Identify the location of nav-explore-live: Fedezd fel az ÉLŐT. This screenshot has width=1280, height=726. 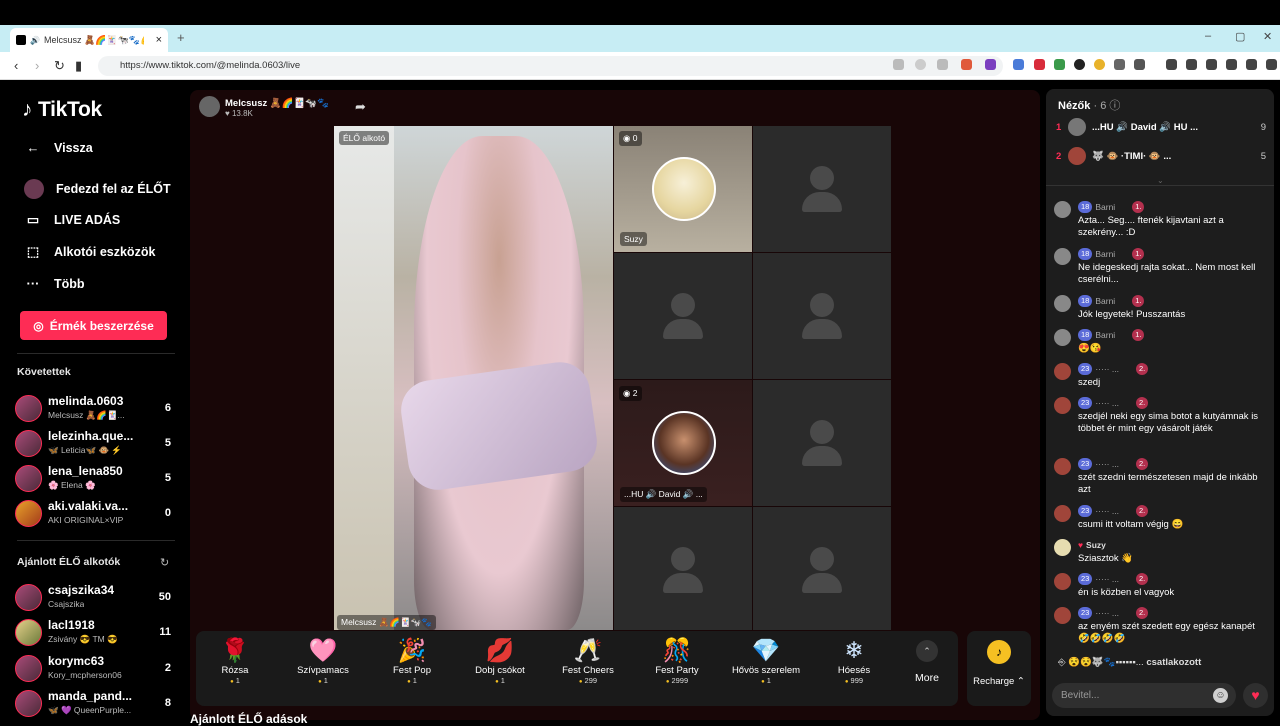
(97, 189).